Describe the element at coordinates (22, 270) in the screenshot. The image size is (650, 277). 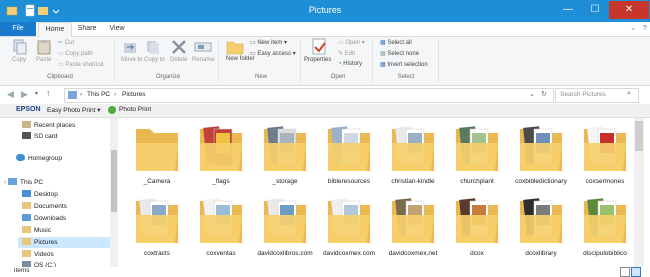
I see `status-items: items` at that location.